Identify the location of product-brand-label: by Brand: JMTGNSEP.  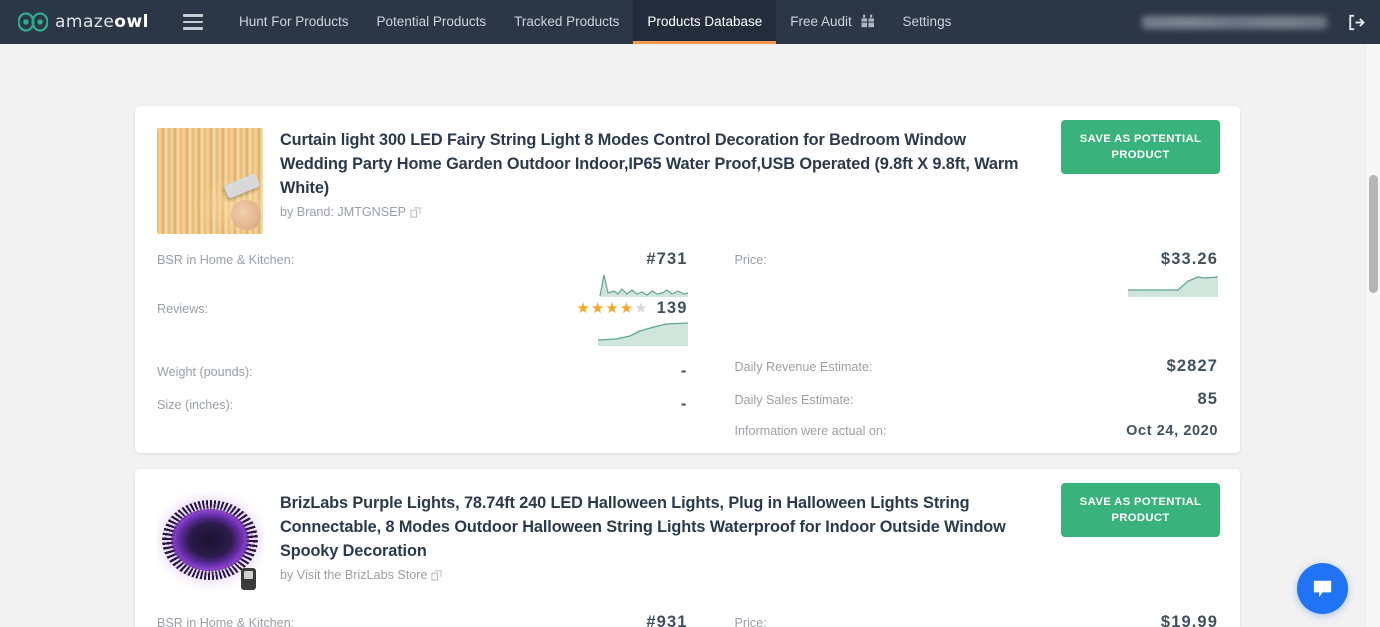
(343, 212).